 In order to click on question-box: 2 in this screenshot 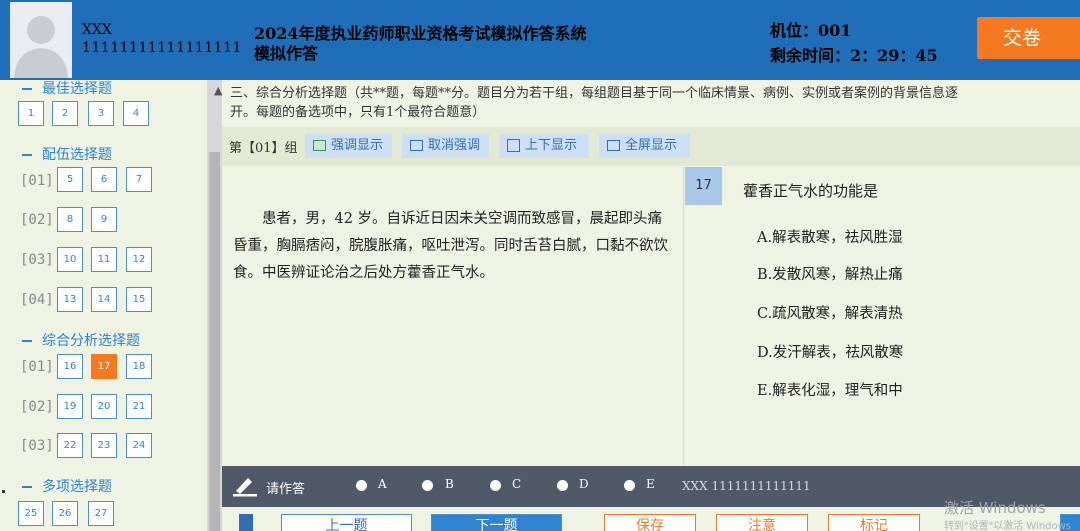, I will do `click(65, 113)`.